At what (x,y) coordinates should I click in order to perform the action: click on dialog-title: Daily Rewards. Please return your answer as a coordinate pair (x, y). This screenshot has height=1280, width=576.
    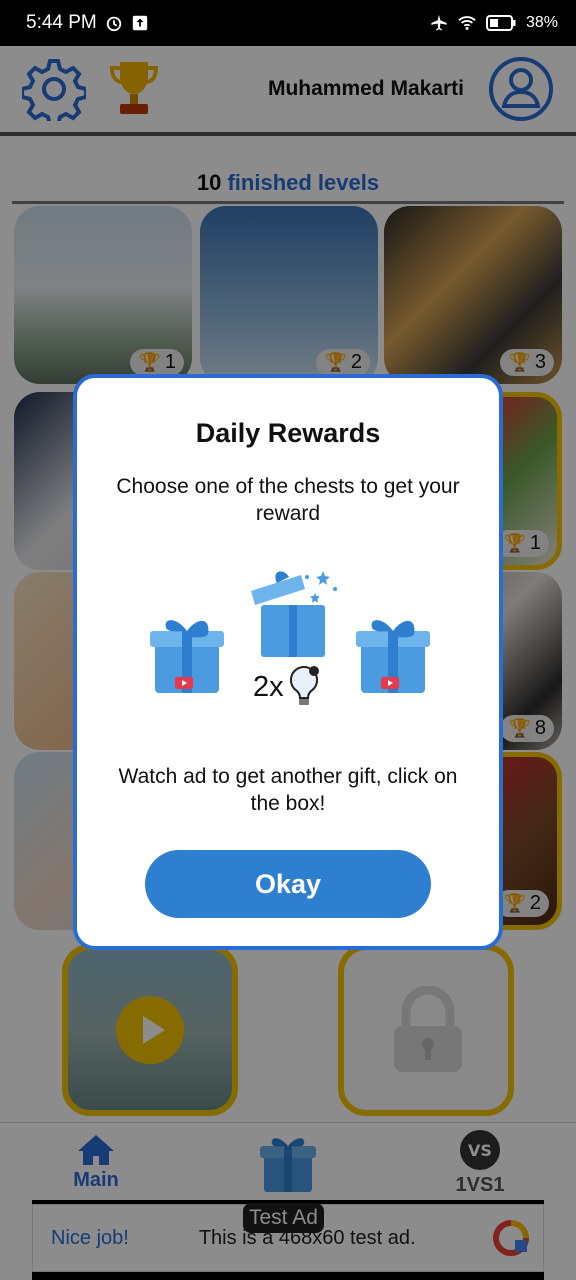
    Looking at the image, I should click on (288, 433).